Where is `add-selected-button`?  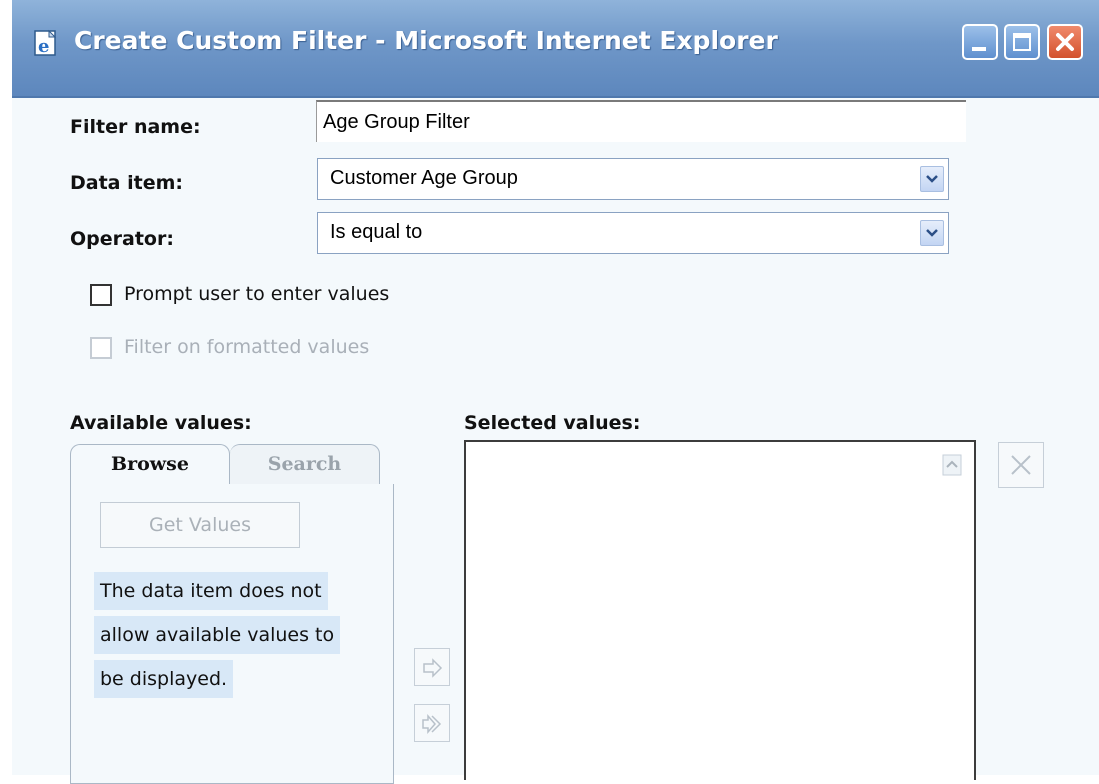
add-selected-button is located at coordinates (432, 667).